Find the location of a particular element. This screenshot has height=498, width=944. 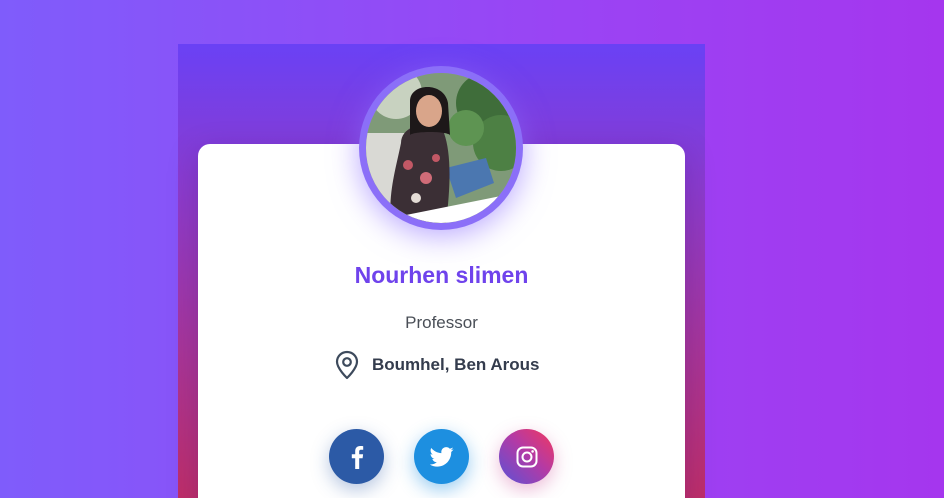

location-pin-icon is located at coordinates (347, 365).